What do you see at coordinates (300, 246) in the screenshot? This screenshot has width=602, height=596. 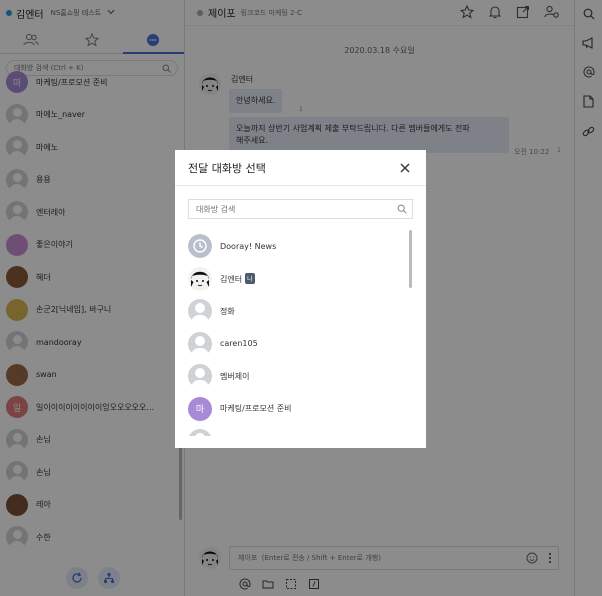 I see `room-choice-item: Dooray! News` at bounding box center [300, 246].